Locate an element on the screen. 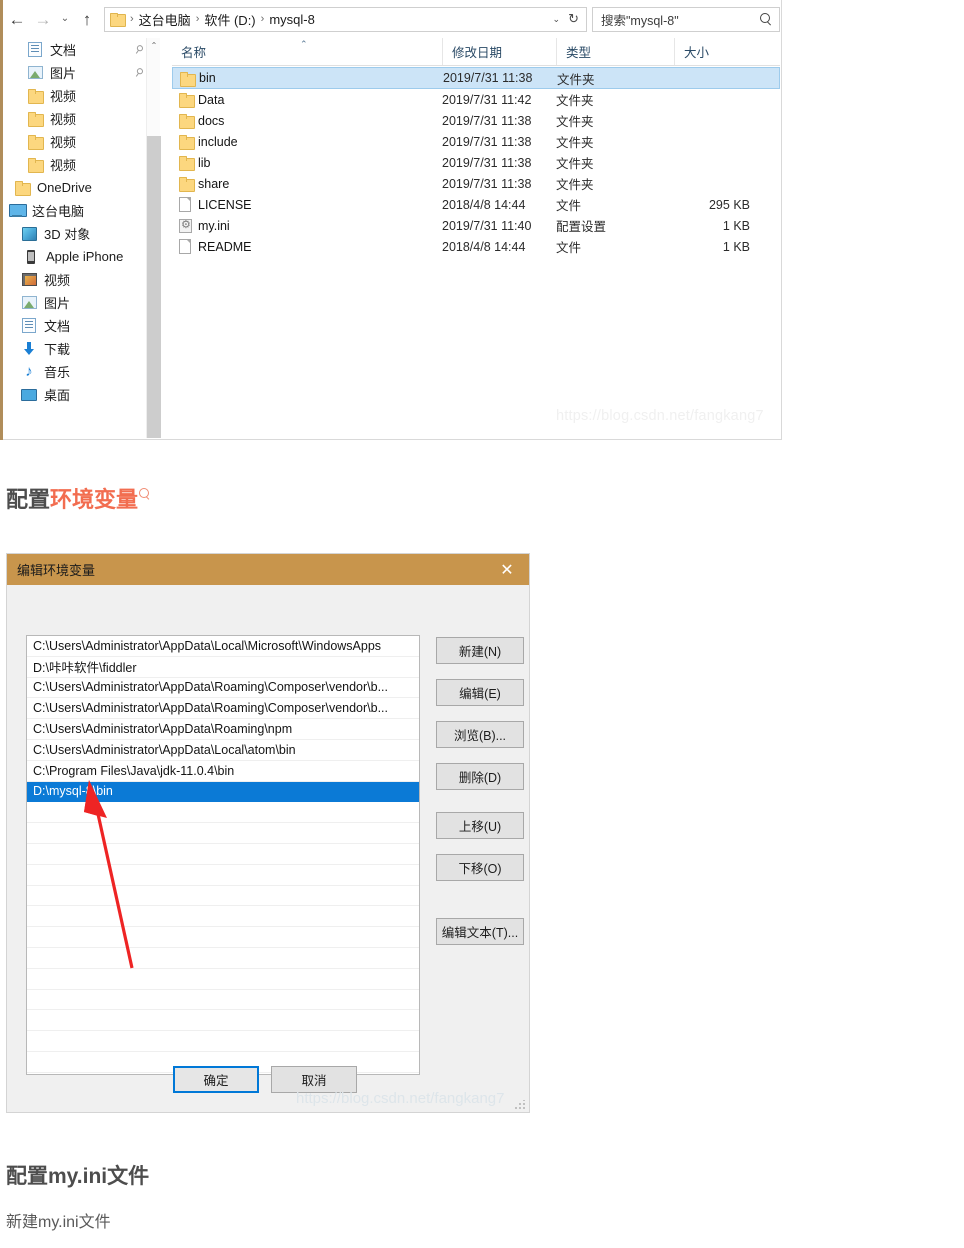  sidebar-item: 文档 is located at coordinates (74, 325).